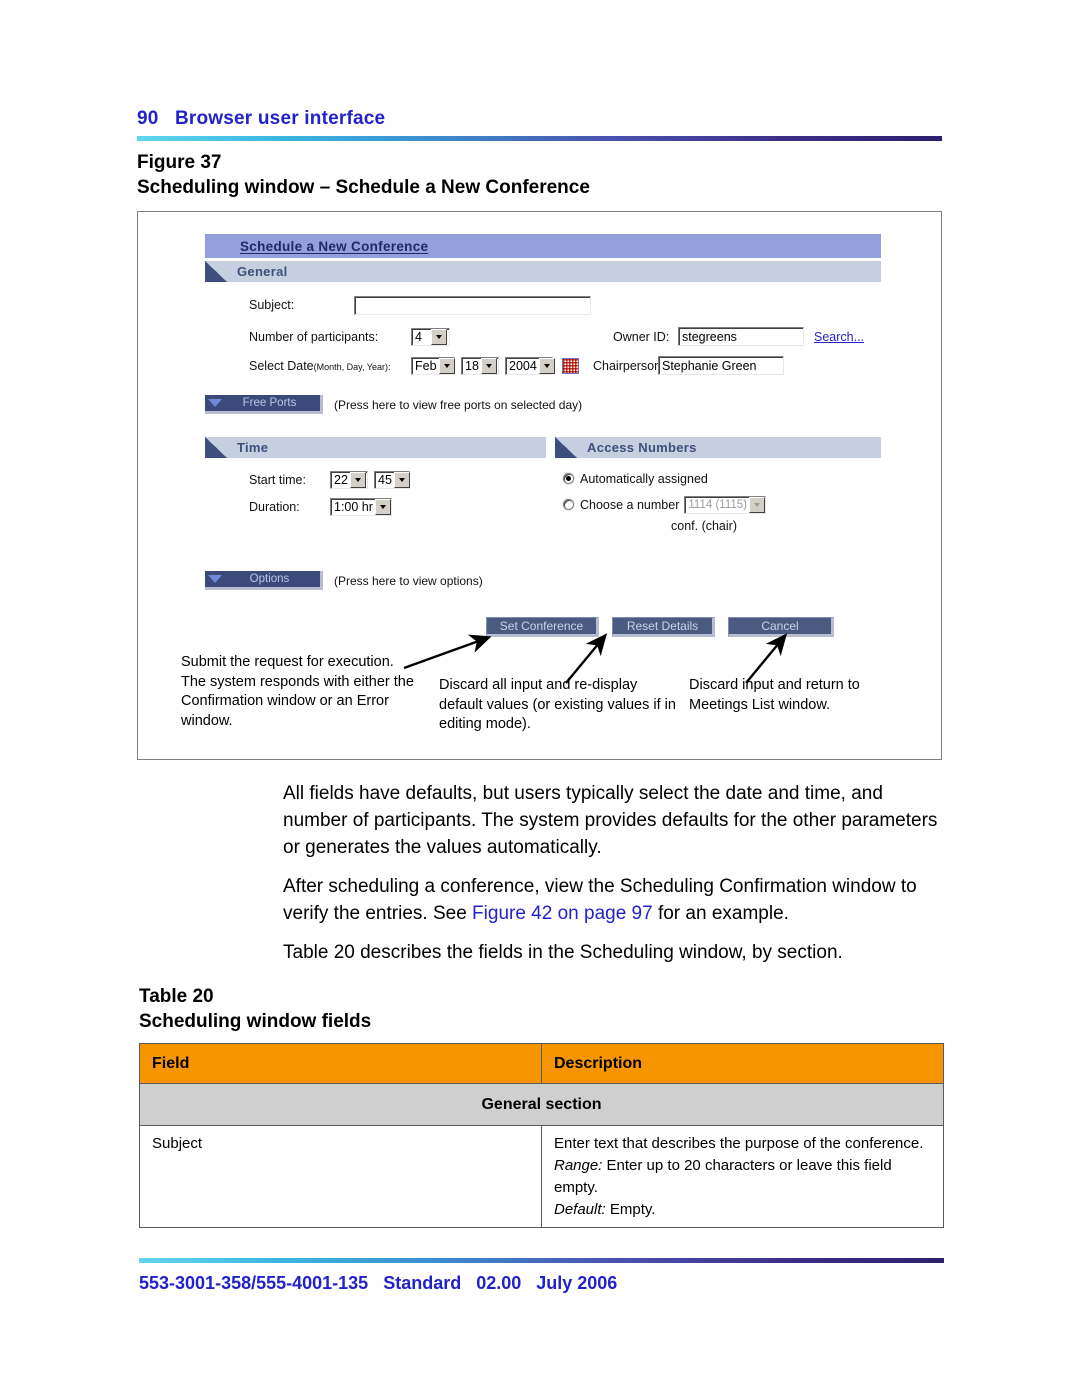  Describe the element at coordinates (543, 271) in the screenshot. I see `section-bar-general: General` at that location.